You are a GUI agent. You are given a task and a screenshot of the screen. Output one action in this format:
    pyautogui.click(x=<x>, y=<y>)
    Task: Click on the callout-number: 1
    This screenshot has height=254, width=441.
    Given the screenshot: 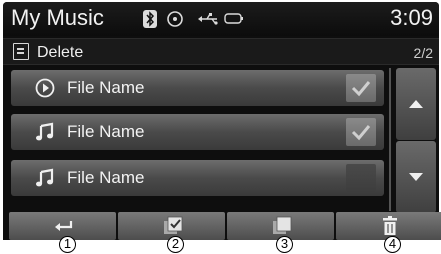 What is the action you would take?
    pyautogui.click(x=67, y=244)
    